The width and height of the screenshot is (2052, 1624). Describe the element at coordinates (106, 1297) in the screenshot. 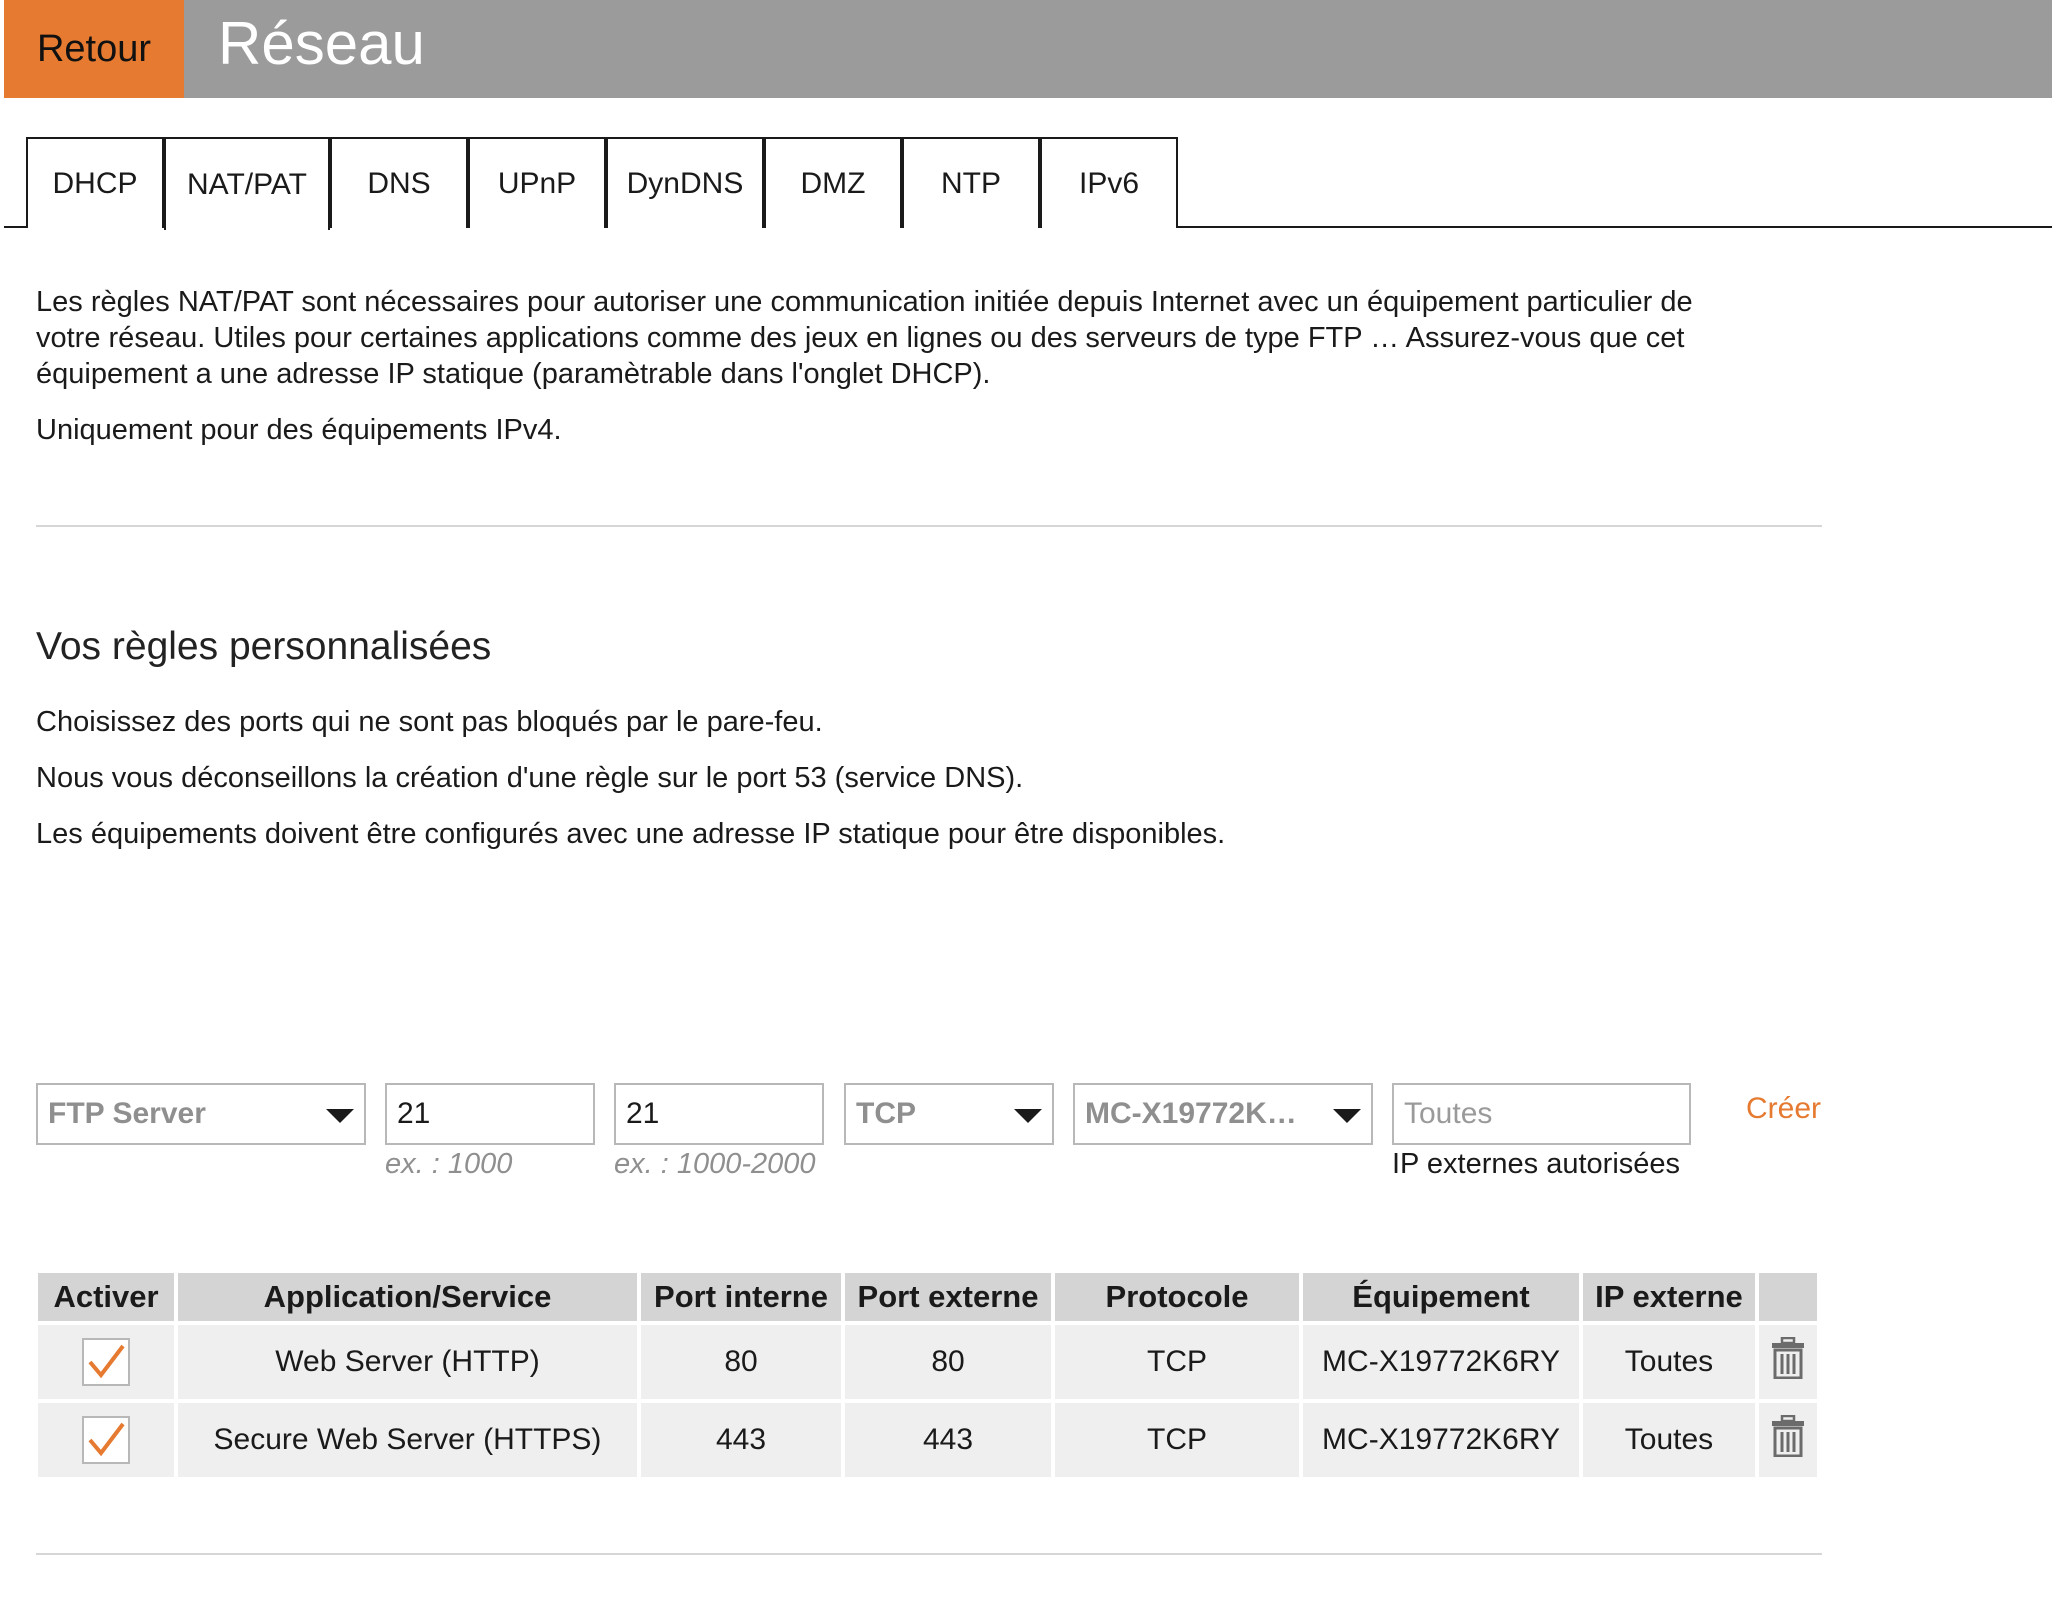

I see `header-activer: Activer` at that location.